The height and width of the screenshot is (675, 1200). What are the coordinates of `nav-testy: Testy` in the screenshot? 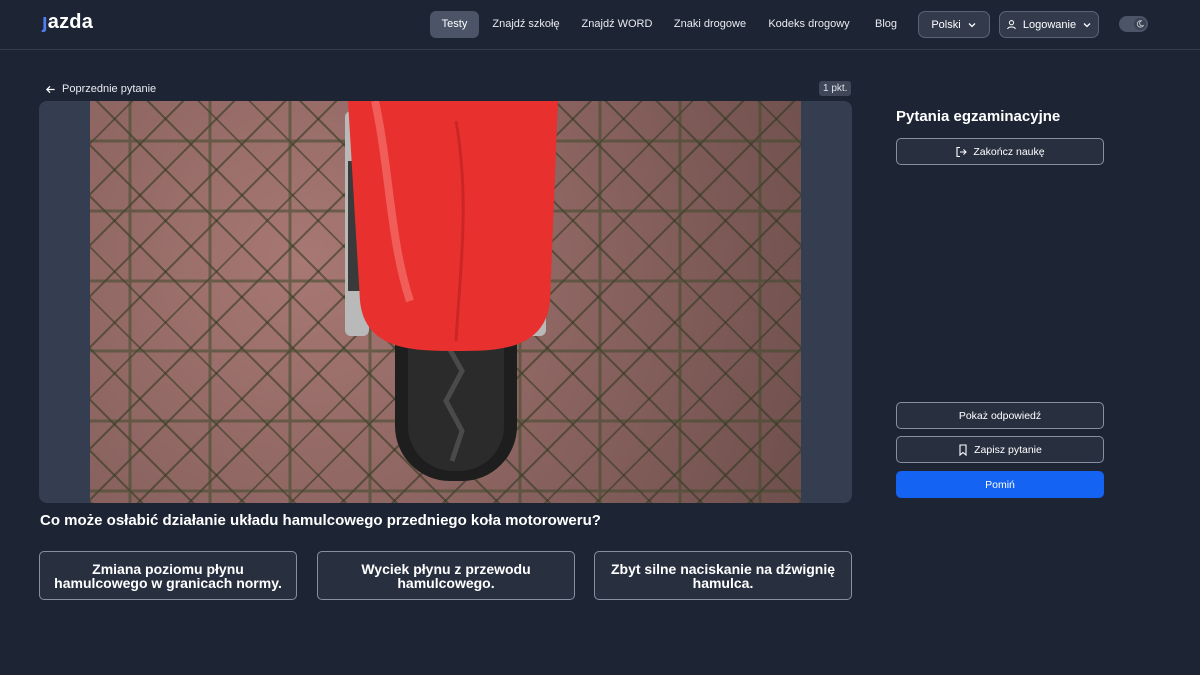 It's located at (454, 24).